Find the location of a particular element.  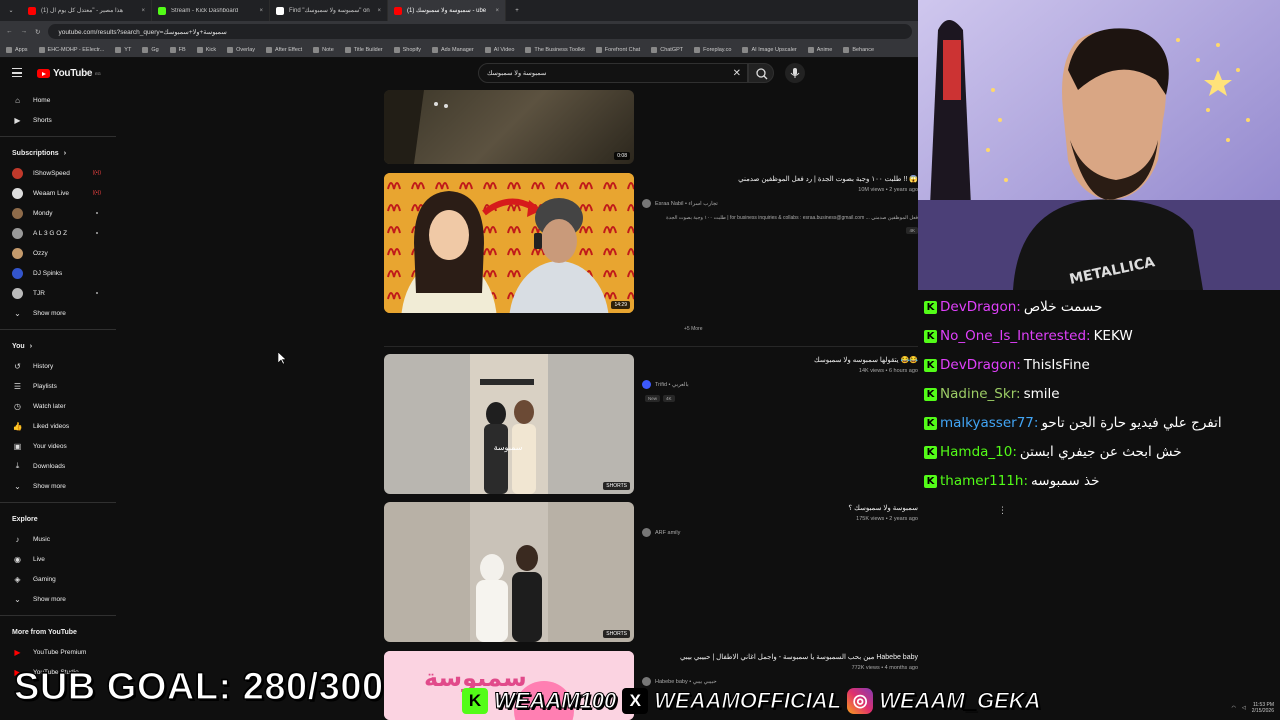

bookmark-item: Foreplay.co is located at coordinates (712, 49).